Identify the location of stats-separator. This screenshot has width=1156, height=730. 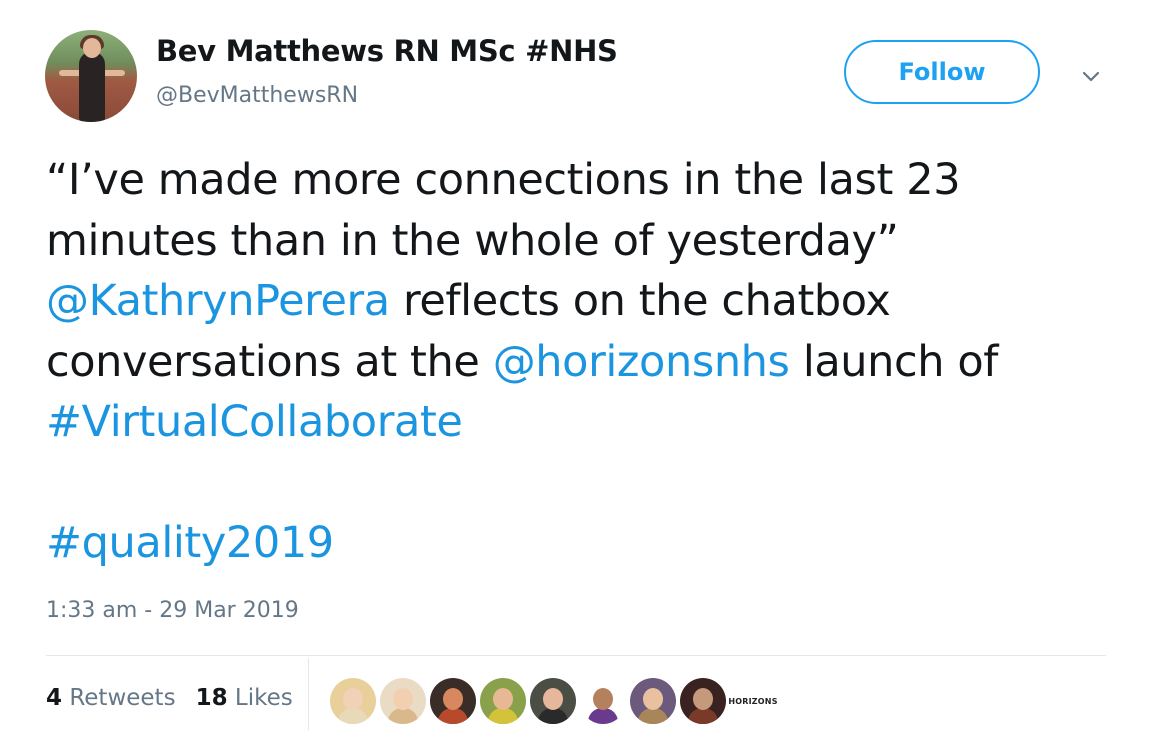
(308, 694).